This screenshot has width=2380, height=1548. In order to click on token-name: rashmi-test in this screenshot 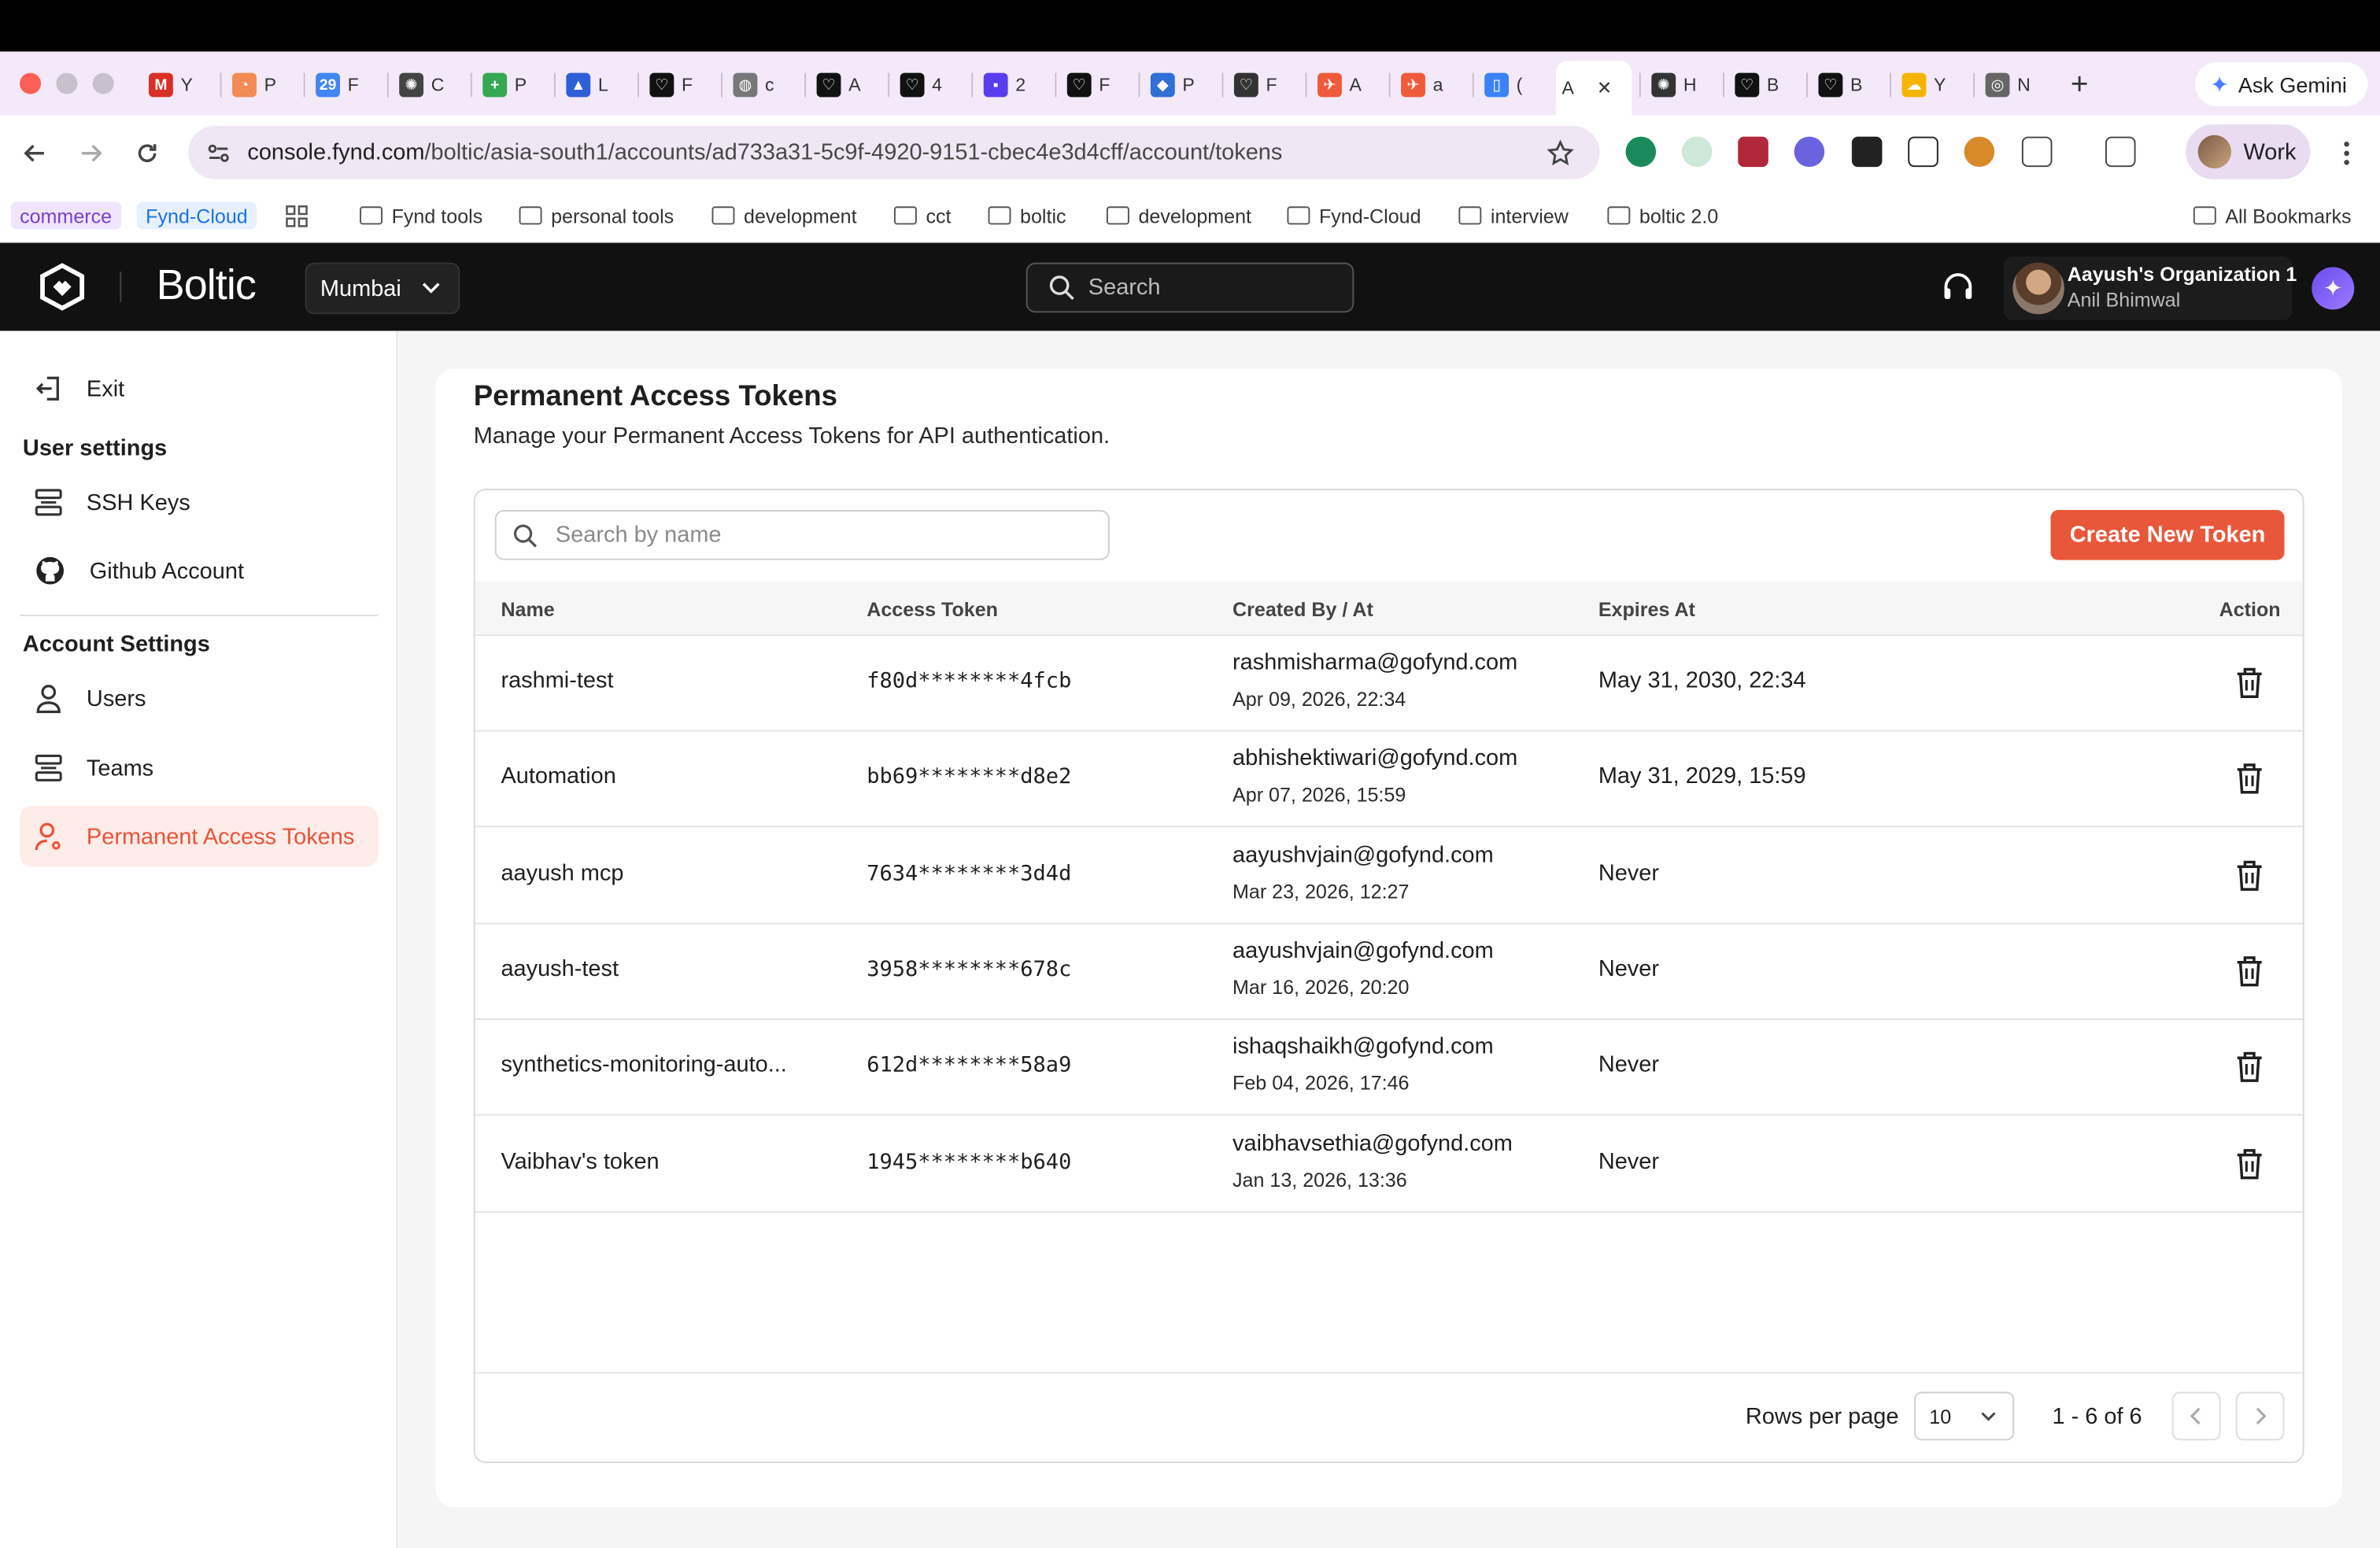, I will do `click(557, 680)`.